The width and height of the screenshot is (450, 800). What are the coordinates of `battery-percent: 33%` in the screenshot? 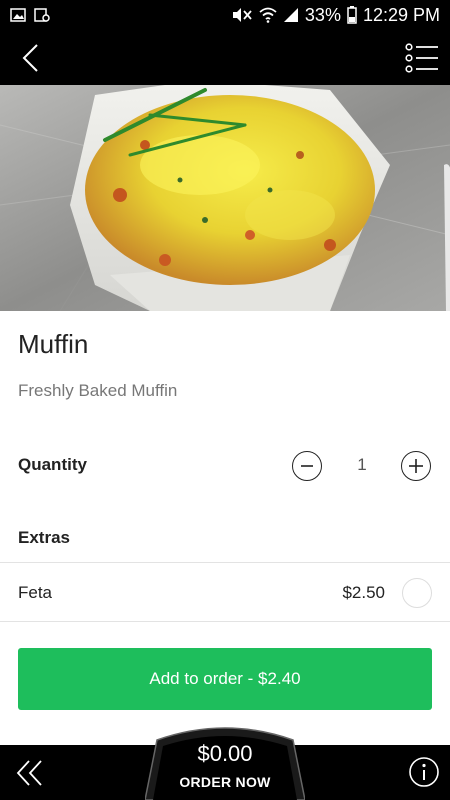 It's located at (322, 14).